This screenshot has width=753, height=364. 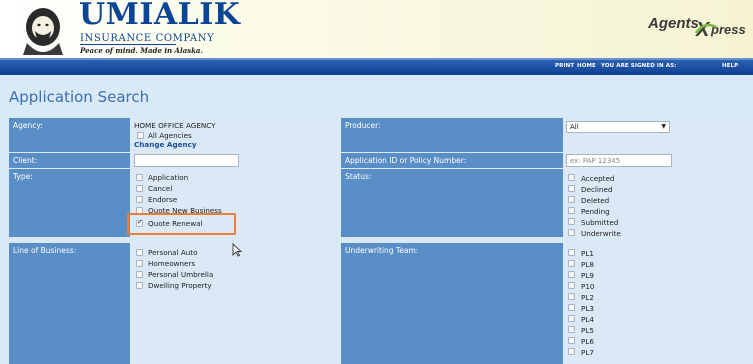 What do you see at coordinates (140, 135) in the screenshot?
I see `all-agencies-checkbox` at bounding box center [140, 135].